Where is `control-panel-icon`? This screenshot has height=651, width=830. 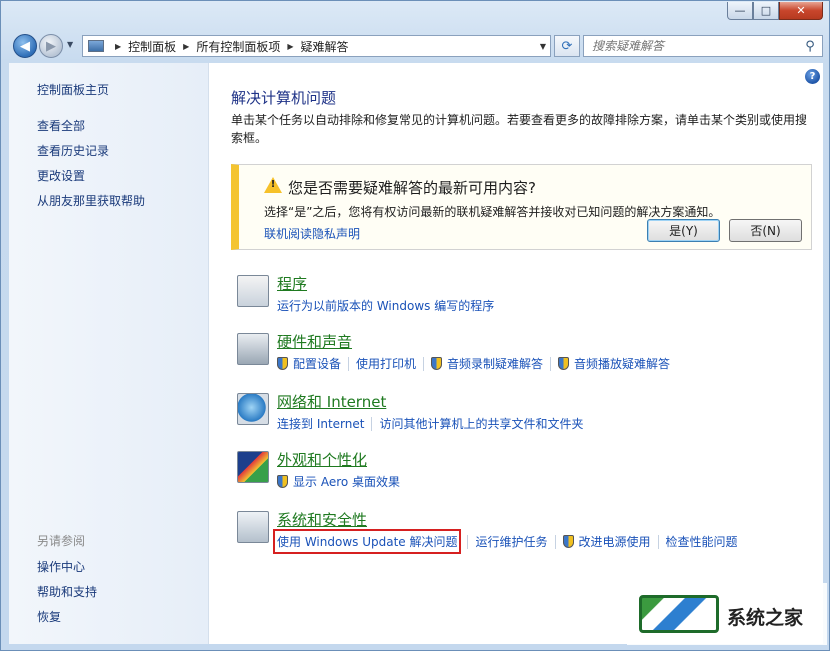
control-panel-icon is located at coordinates (96, 46).